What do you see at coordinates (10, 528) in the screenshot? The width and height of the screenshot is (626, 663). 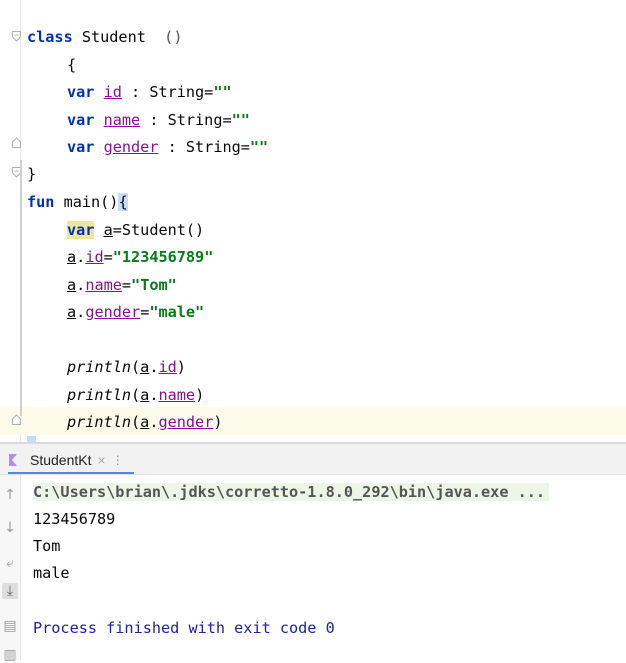 I see `arrow-down-icon: ↓` at bounding box center [10, 528].